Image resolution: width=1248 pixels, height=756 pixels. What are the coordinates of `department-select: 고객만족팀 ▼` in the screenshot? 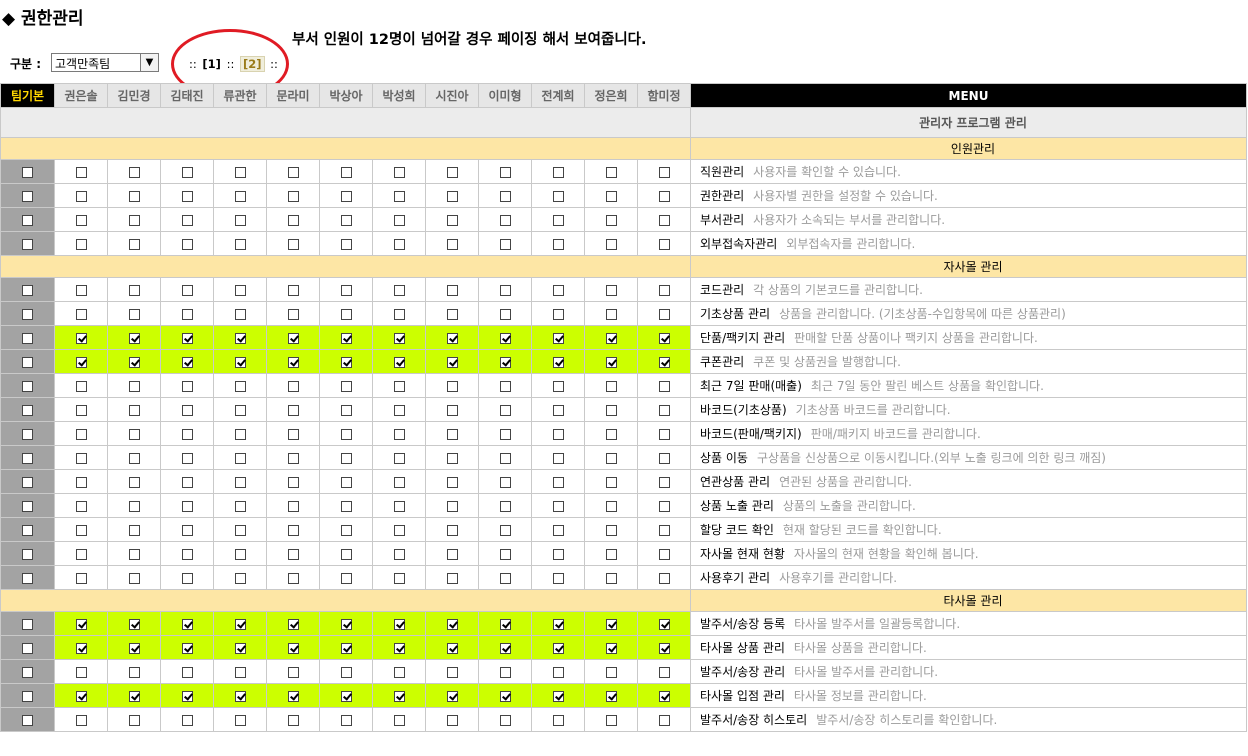 It's located at (105, 62).